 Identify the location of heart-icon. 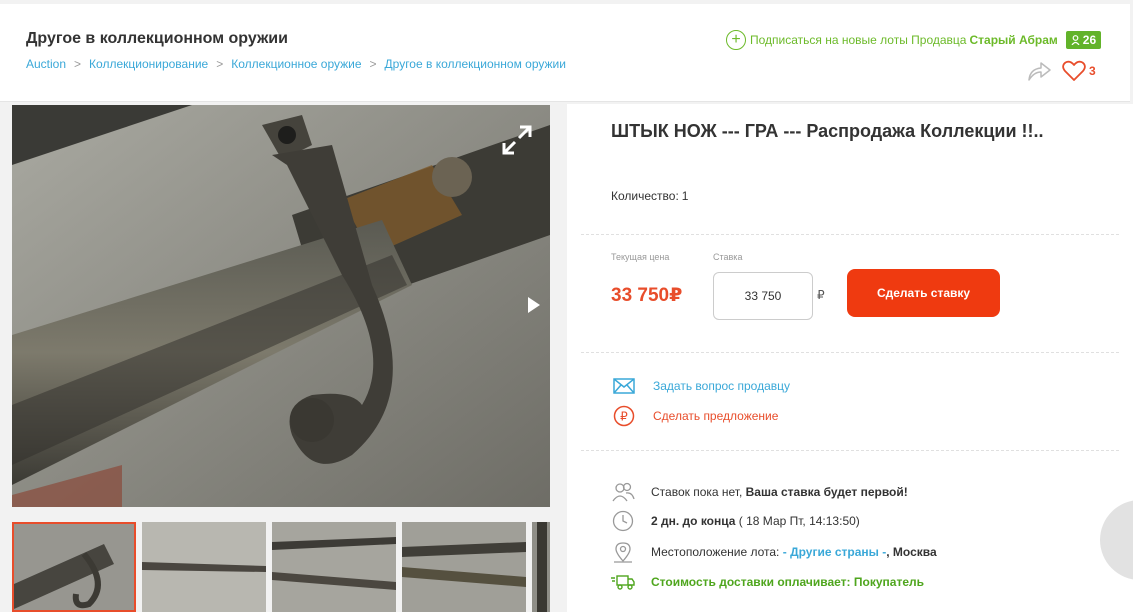
(1074, 70).